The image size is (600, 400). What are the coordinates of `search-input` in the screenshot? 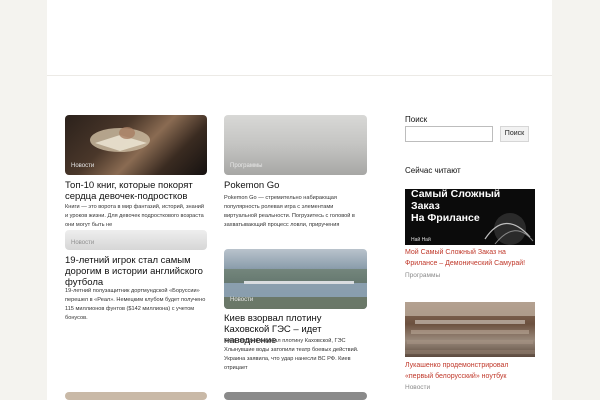 It's located at (449, 134).